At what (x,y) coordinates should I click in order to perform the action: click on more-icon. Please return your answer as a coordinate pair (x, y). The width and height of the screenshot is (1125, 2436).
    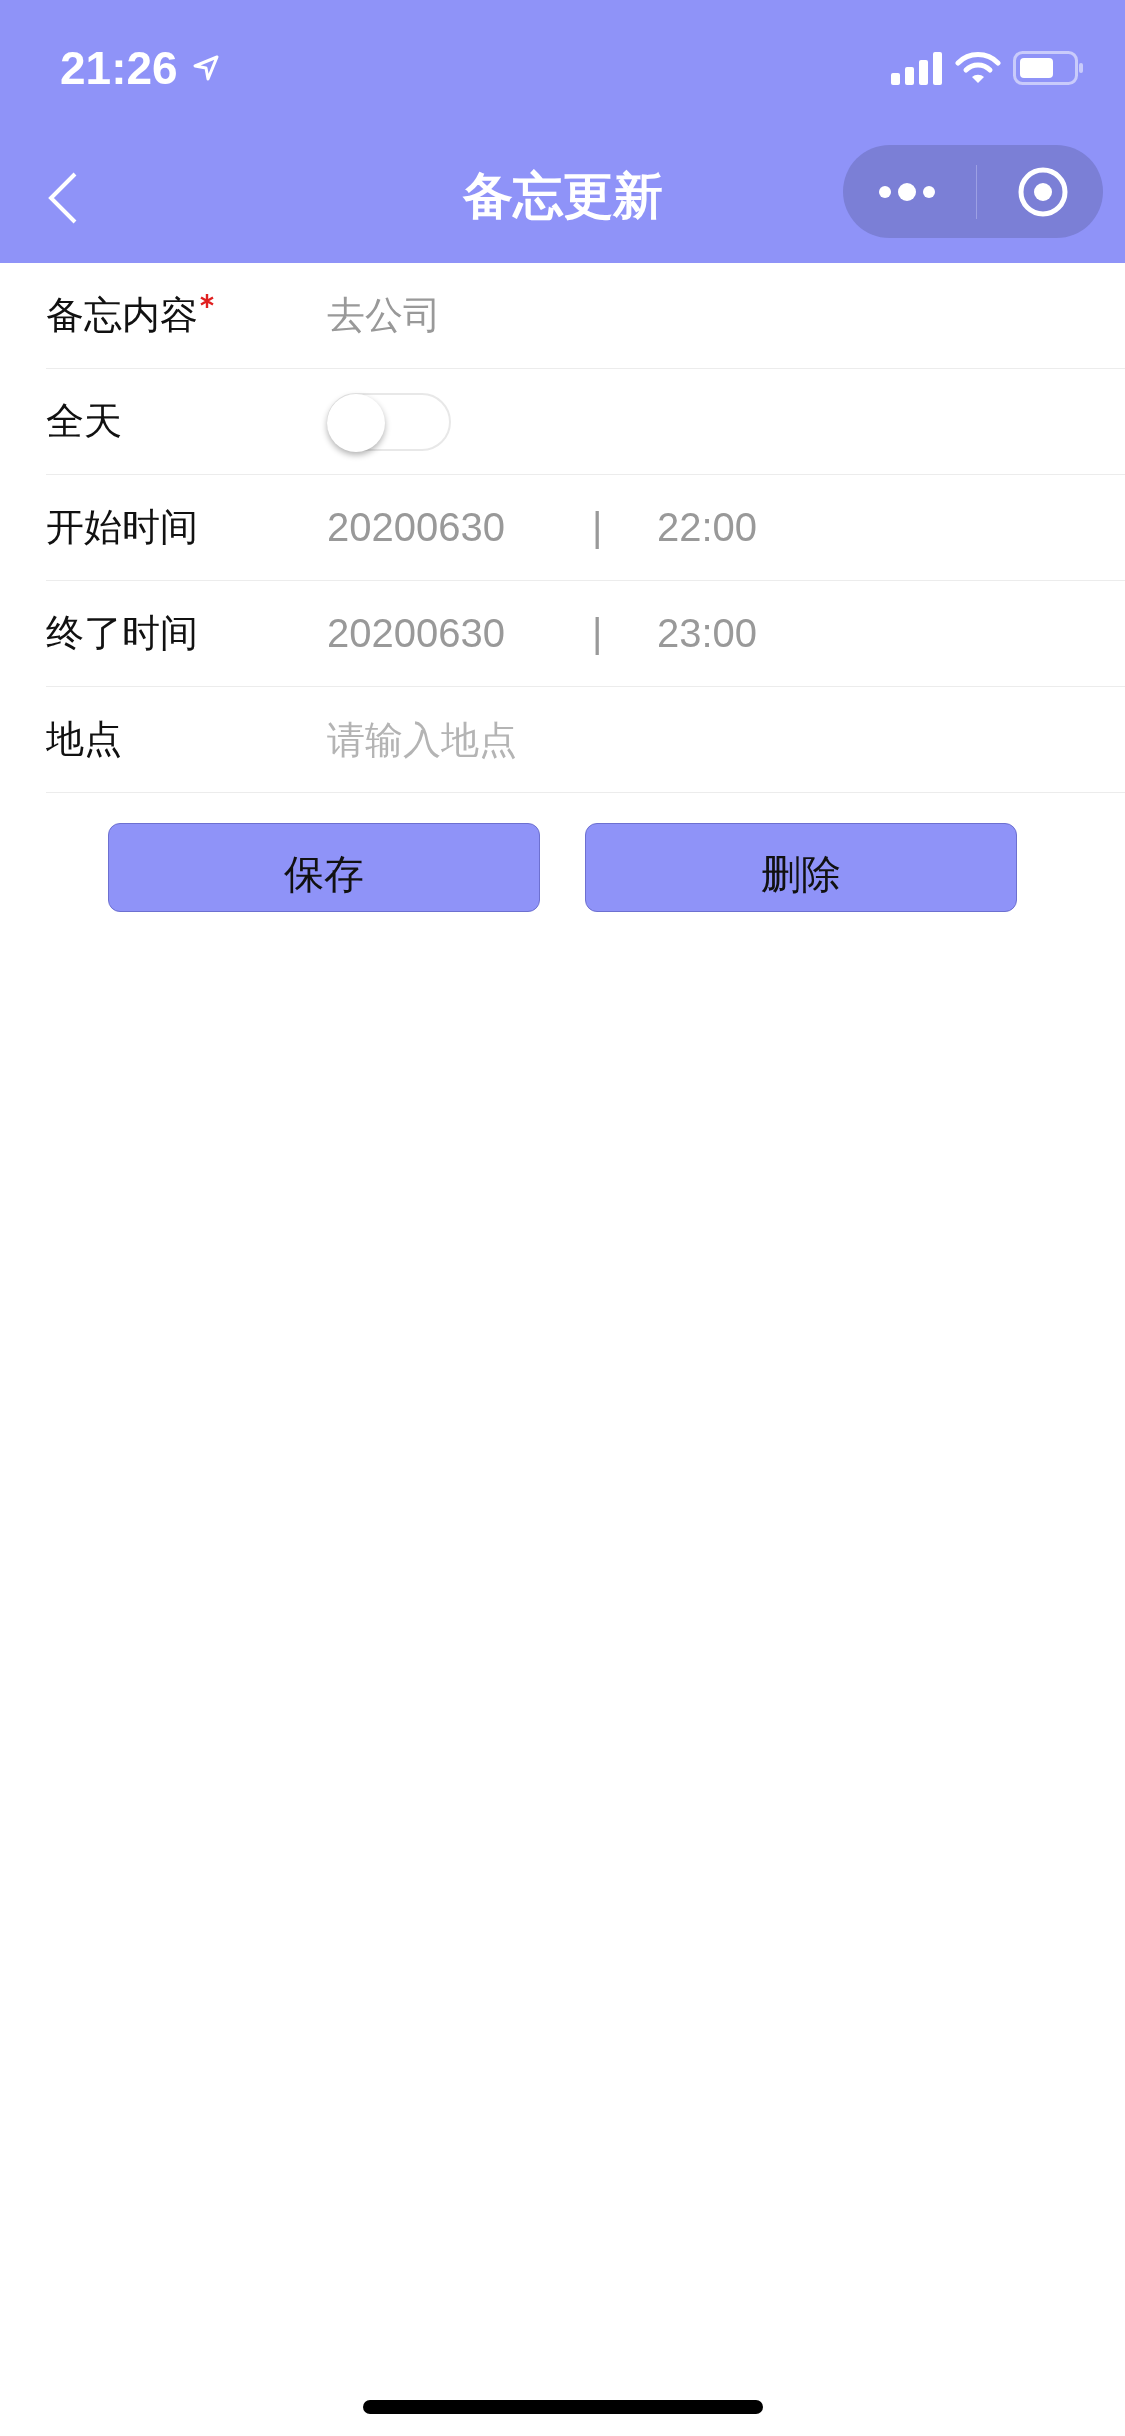
    Looking at the image, I should click on (906, 191).